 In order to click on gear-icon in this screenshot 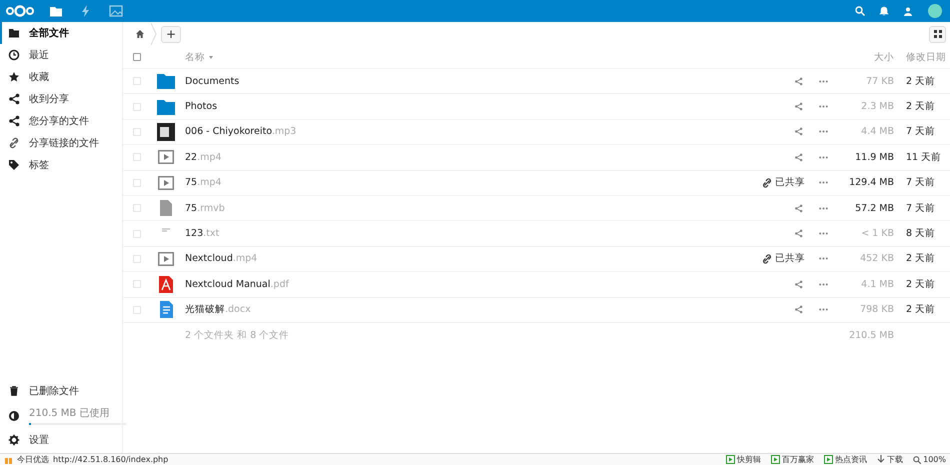, I will do `click(14, 440)`.